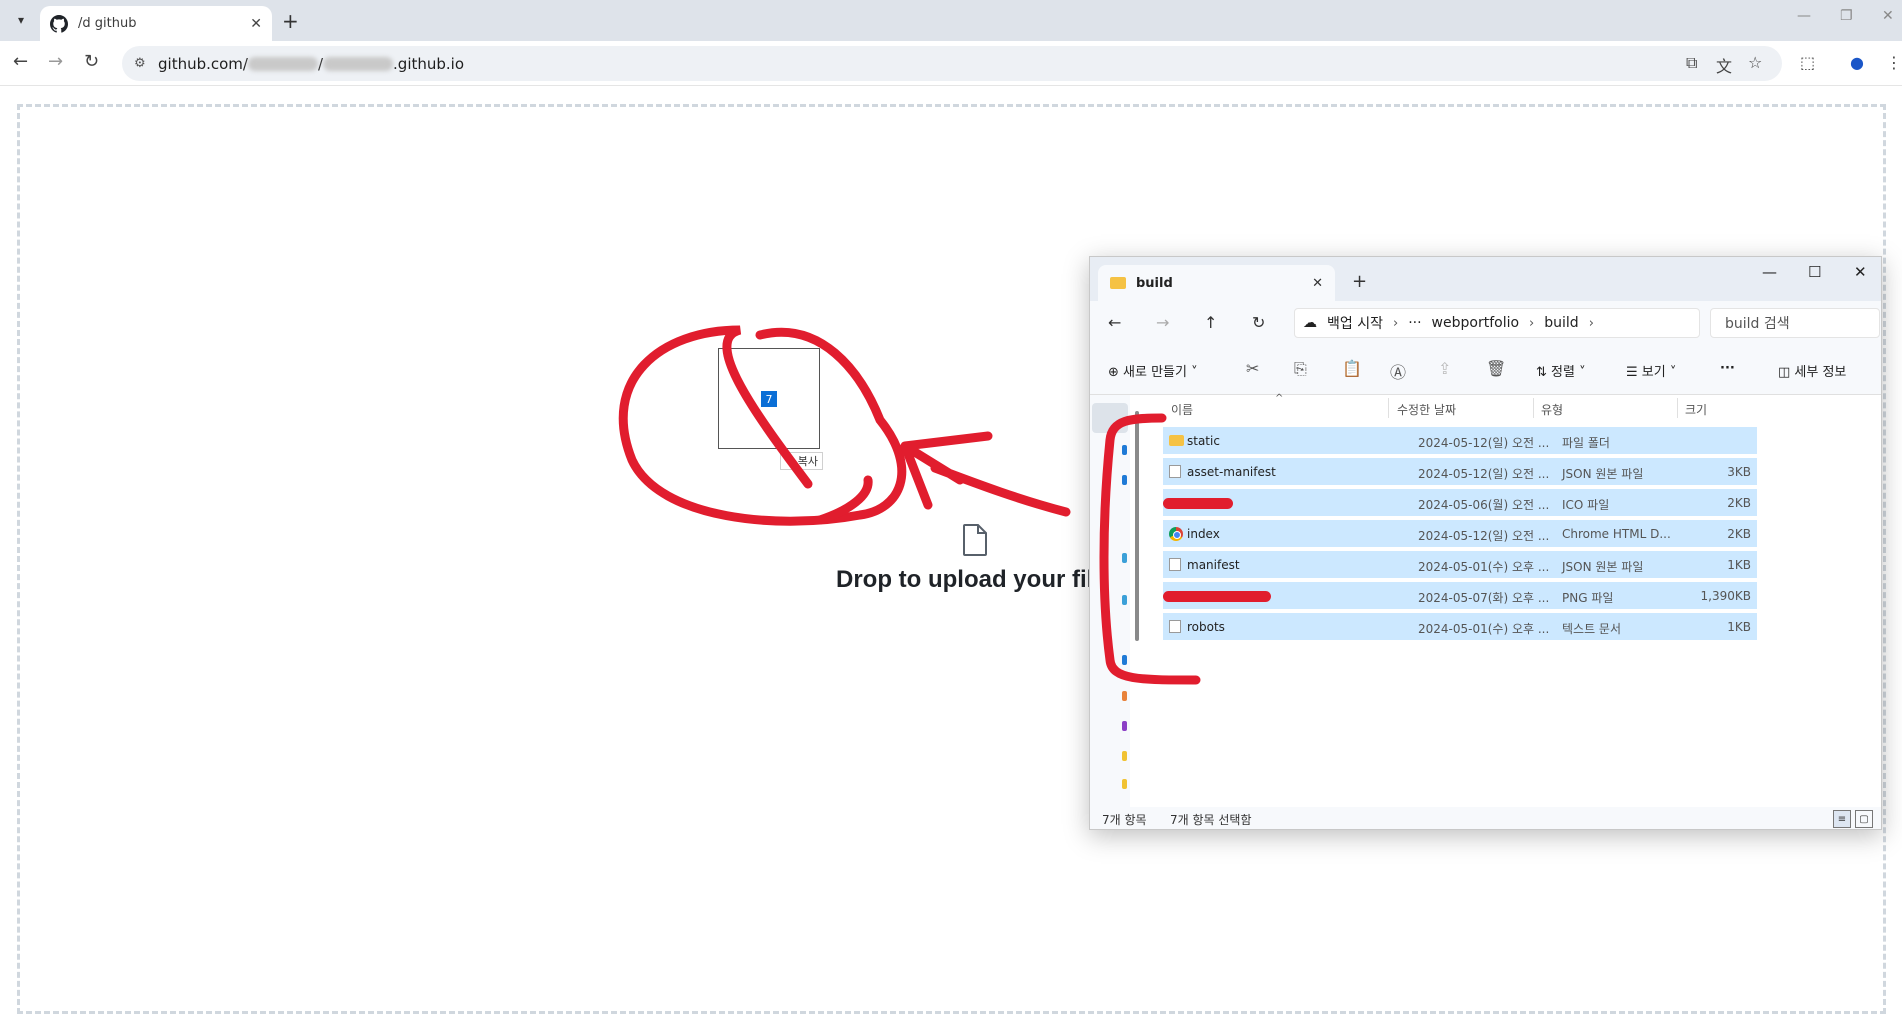  What do you see at coordinates (1300, 369) in the screenshot?
I see `copy-icon: ⎘` at bounding box center [1300, 369].